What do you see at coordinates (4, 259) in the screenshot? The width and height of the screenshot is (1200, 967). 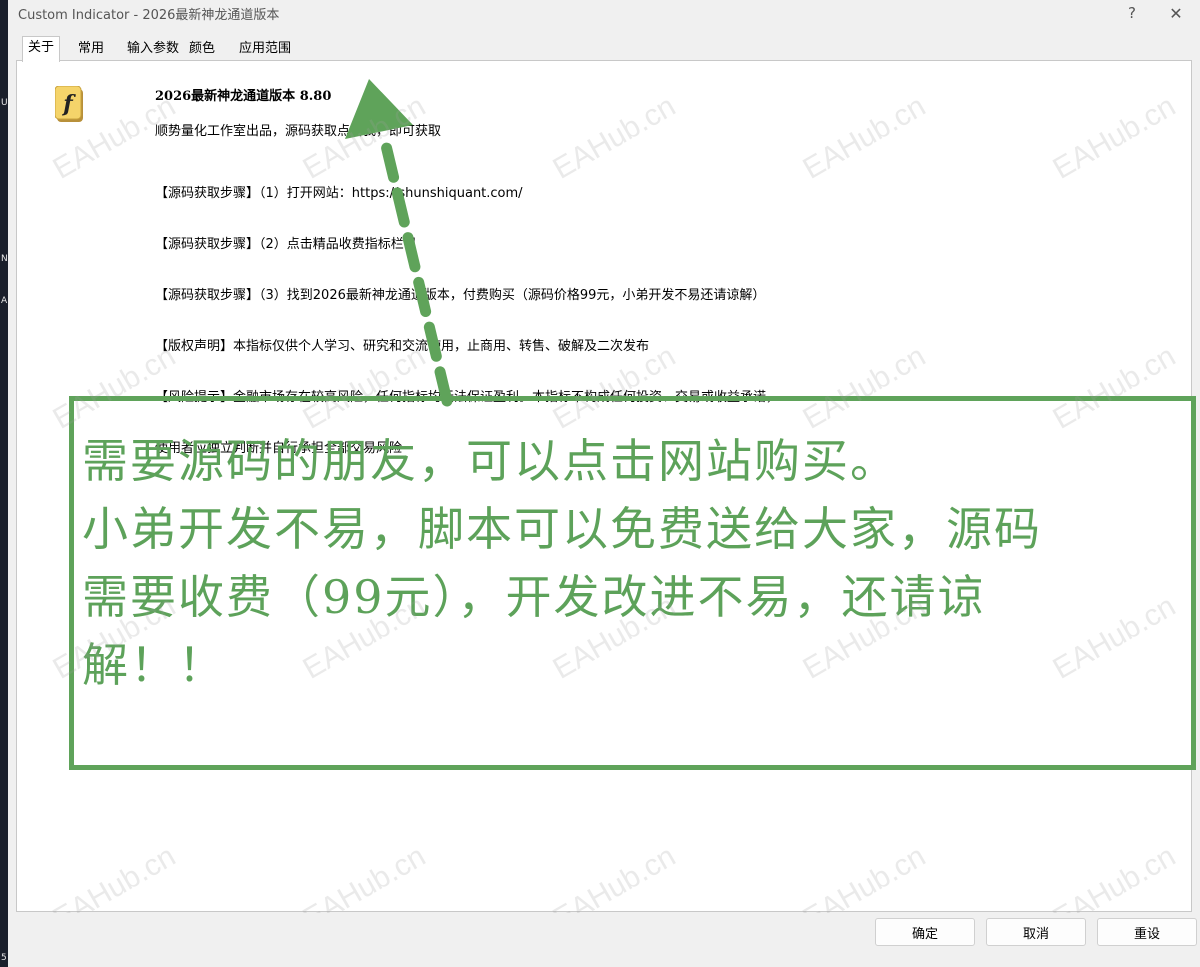 I see `edge-label: N` at bounding box center [4, 259].